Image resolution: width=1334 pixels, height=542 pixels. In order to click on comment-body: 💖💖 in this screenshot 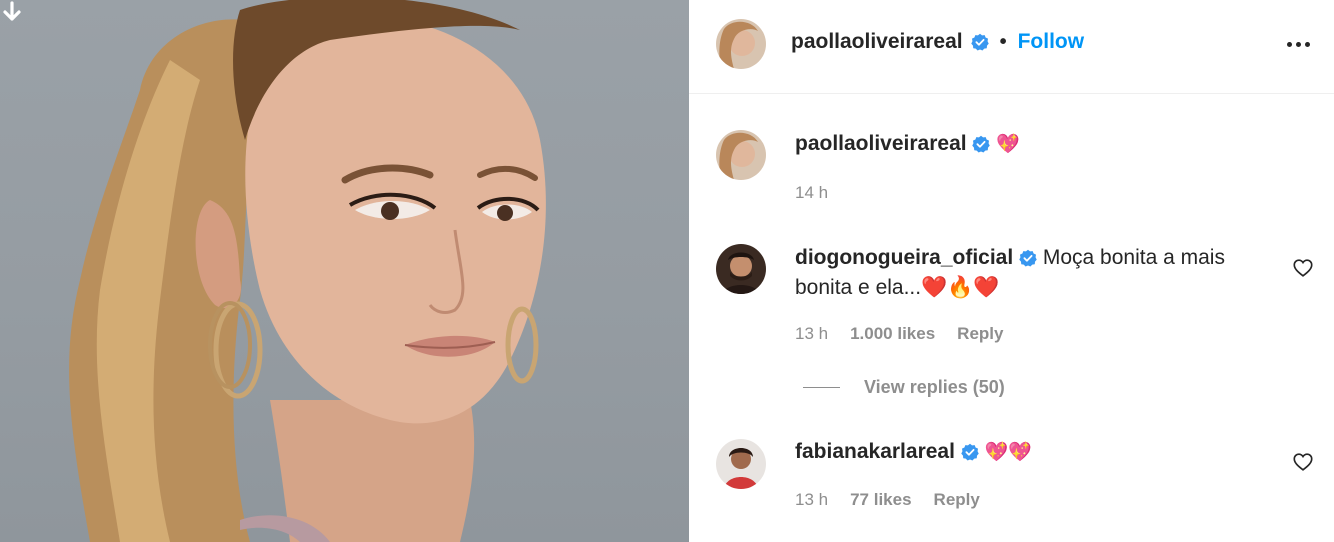, I will do `click(1008, 452)`.